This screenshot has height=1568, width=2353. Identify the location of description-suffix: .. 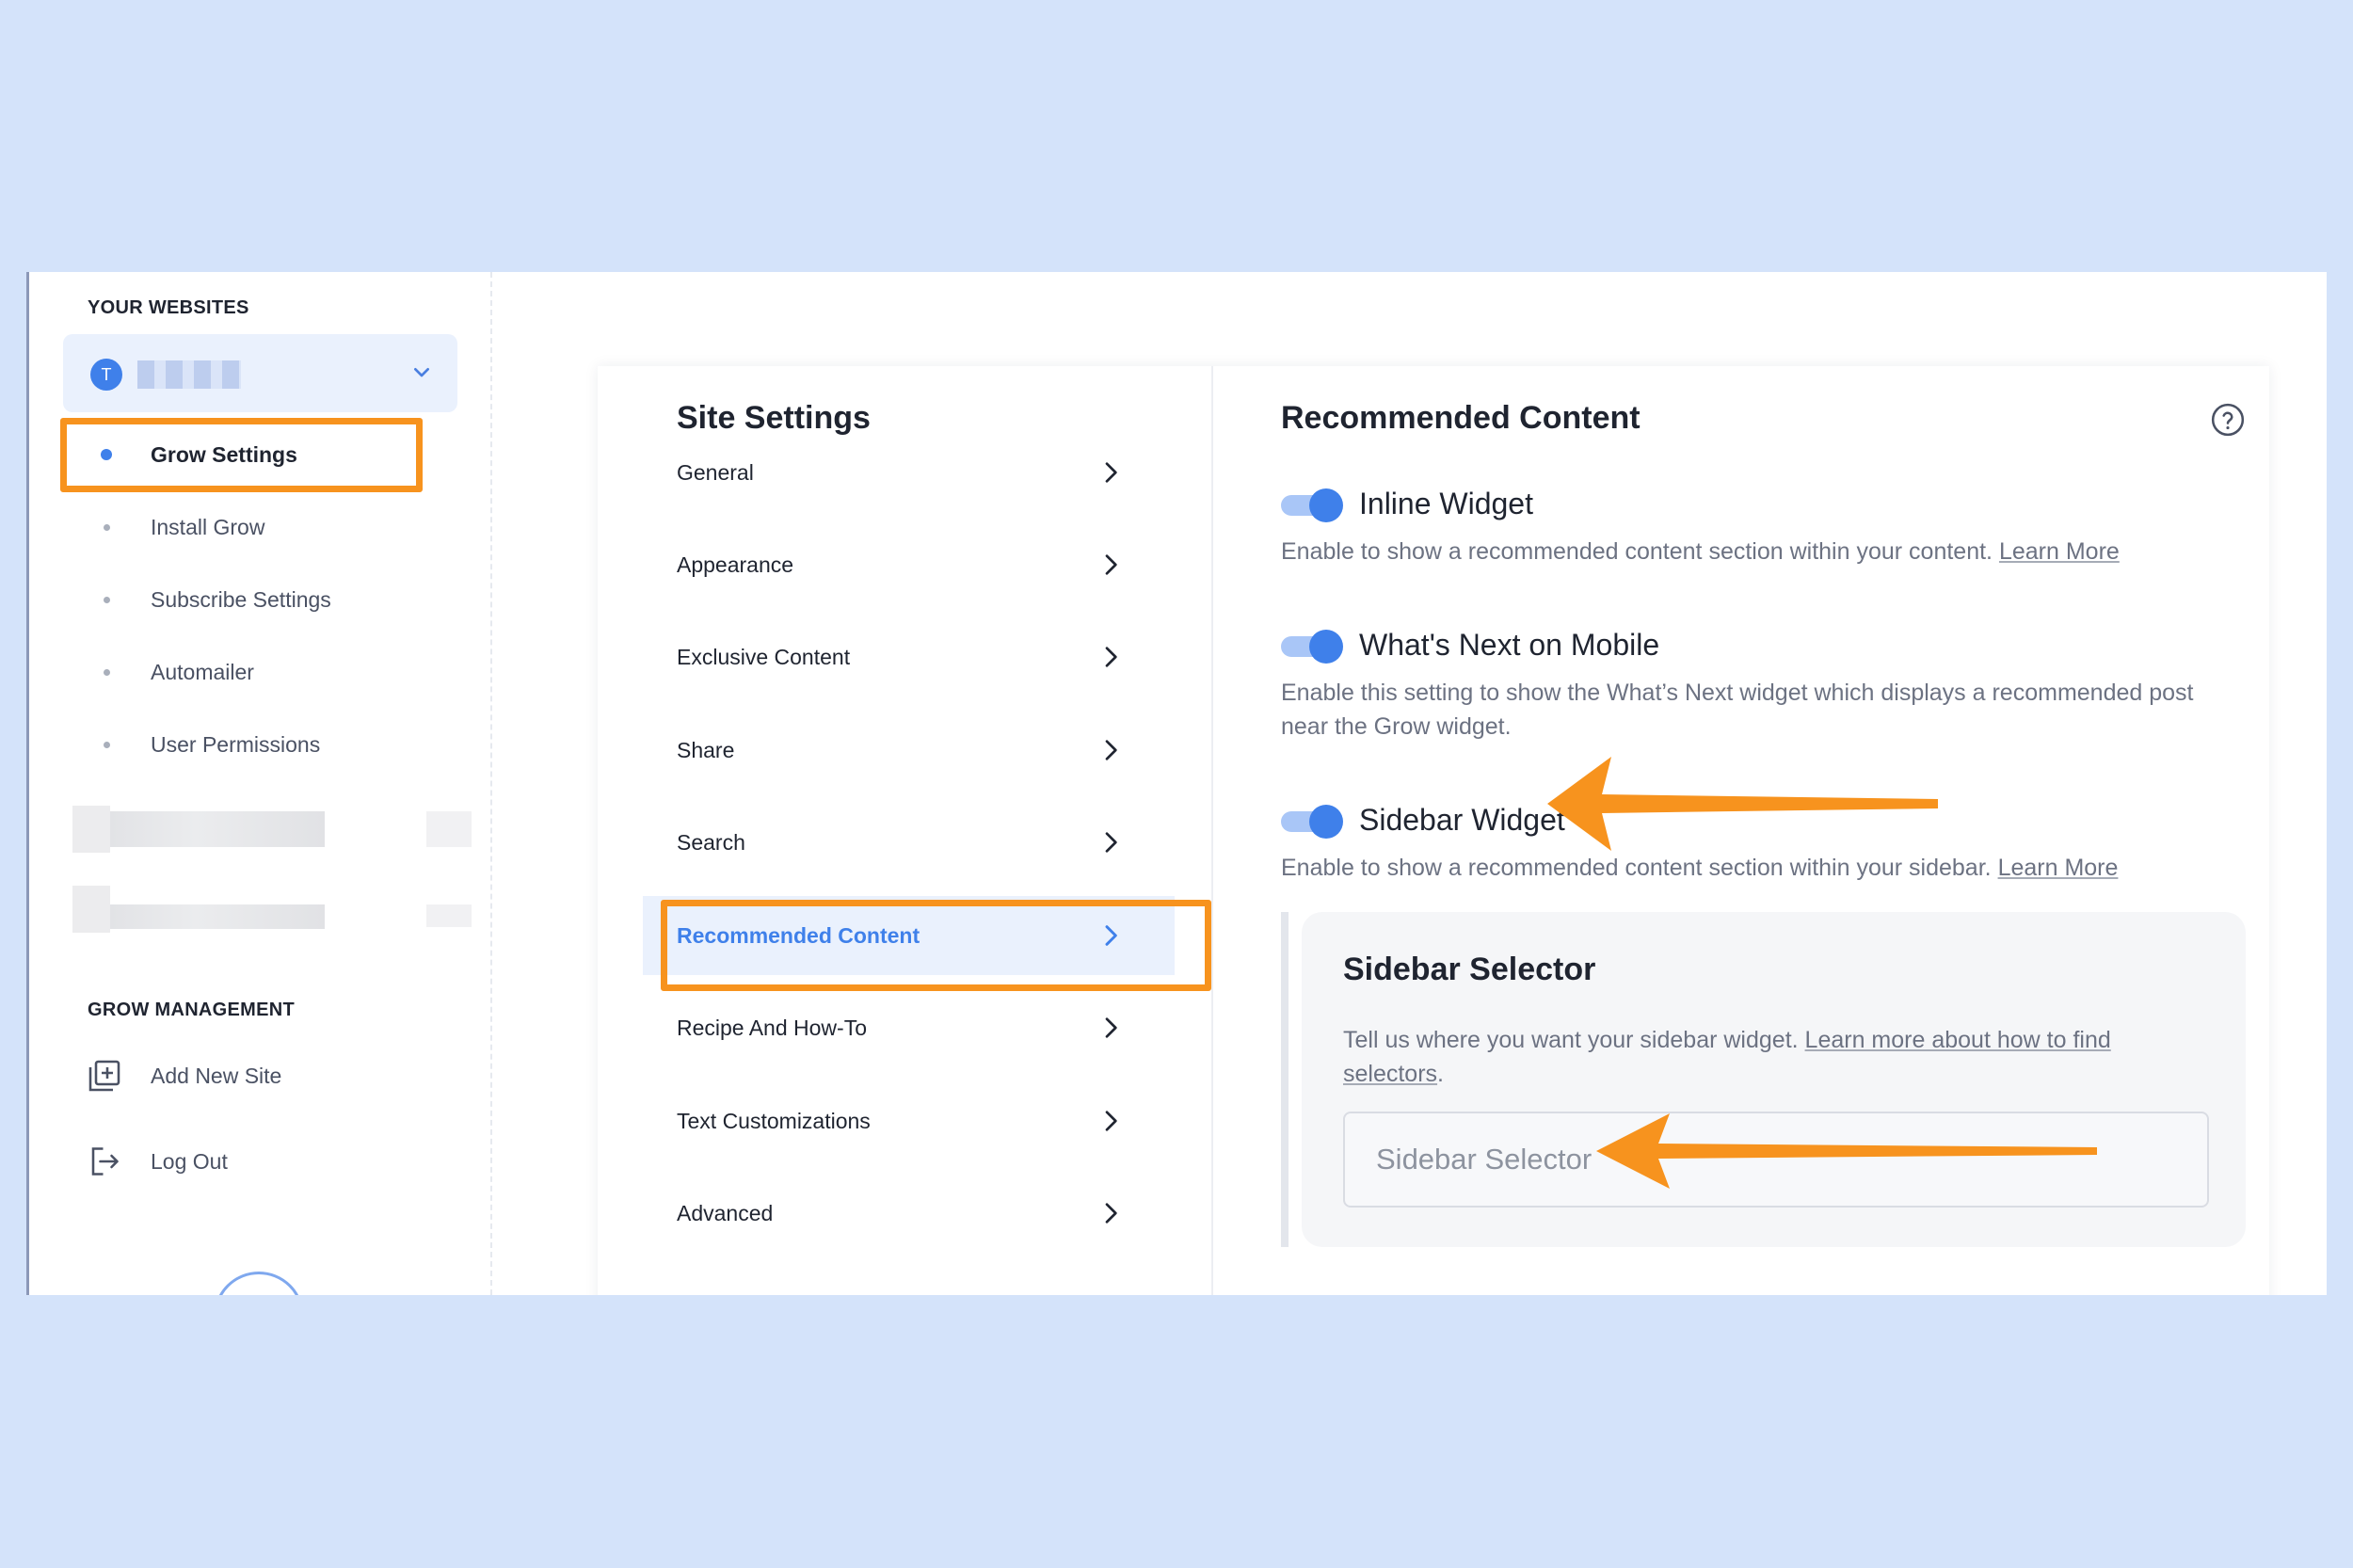
(1440, 1074).